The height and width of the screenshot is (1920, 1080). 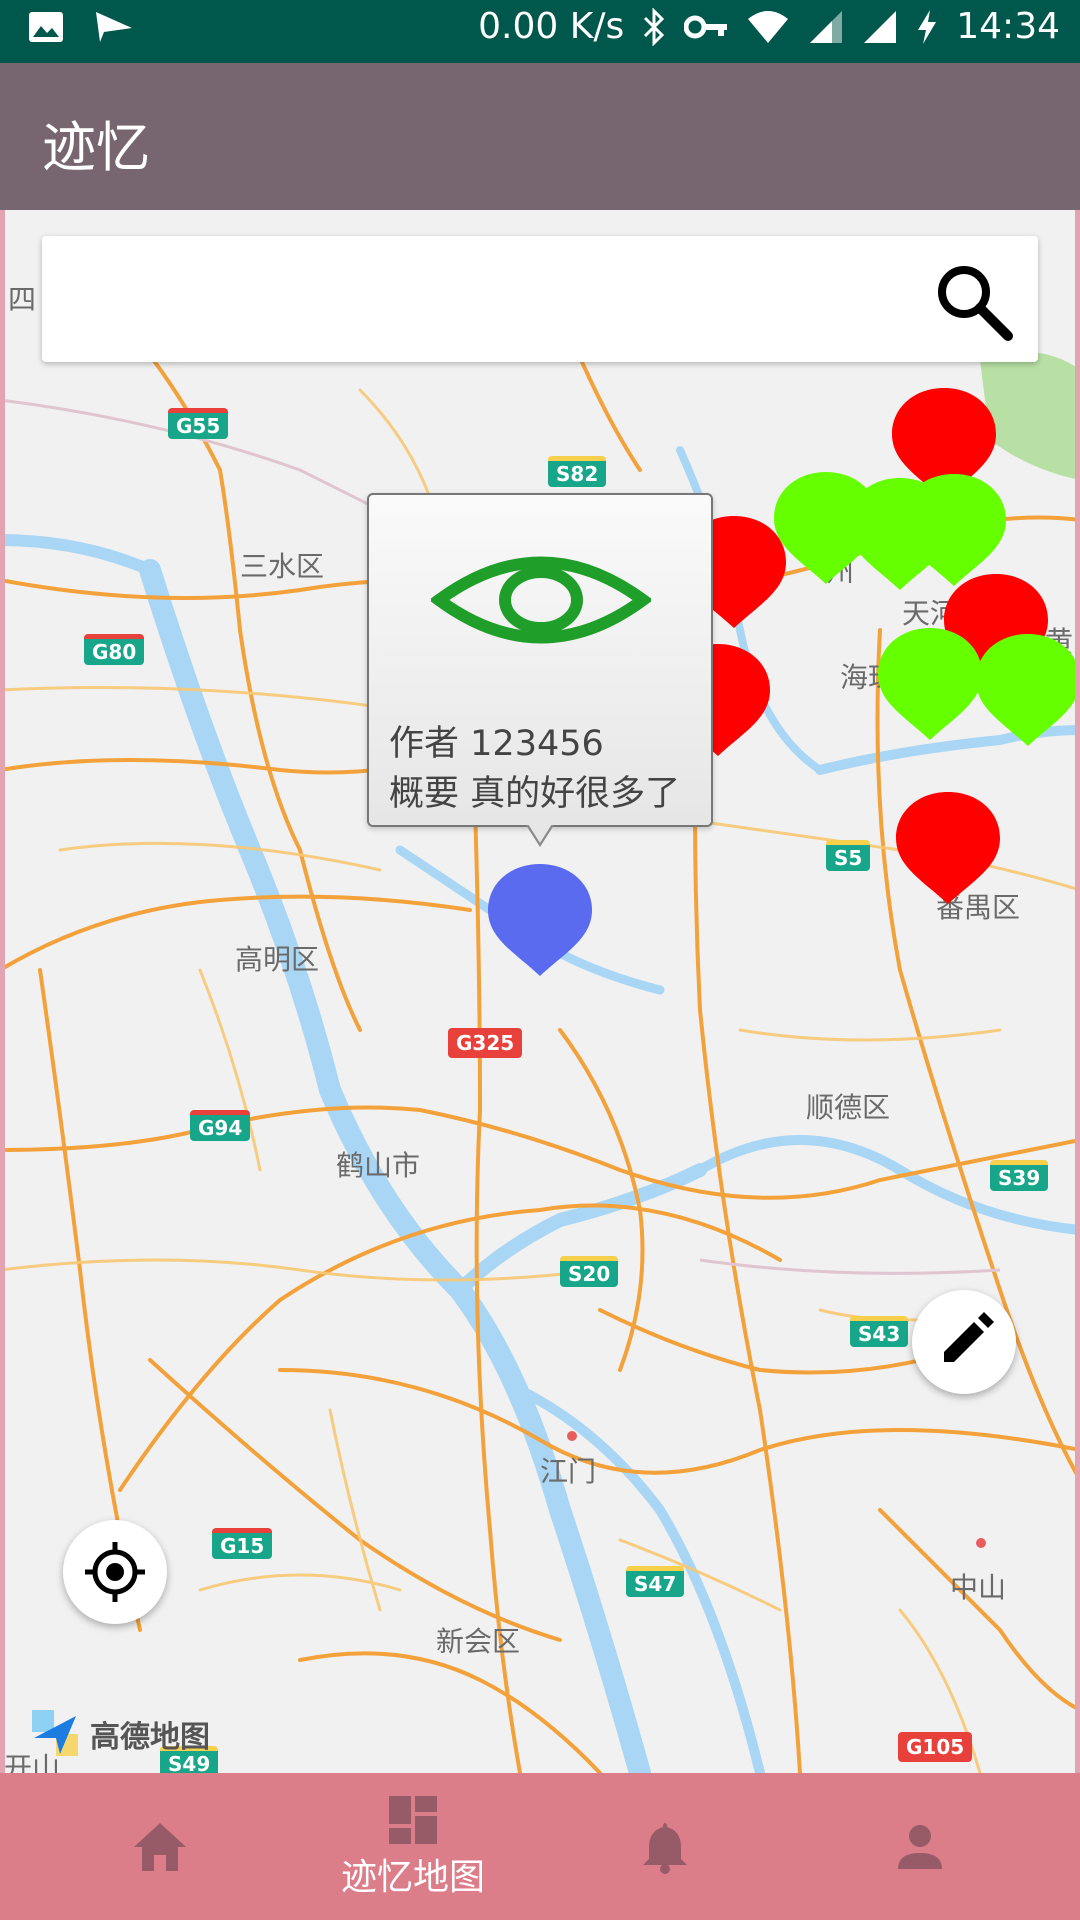 What do you see at coordinates (413, 1819) in the screenshot?
I see `dashboard-icon` at bounding box center [413, 1819].